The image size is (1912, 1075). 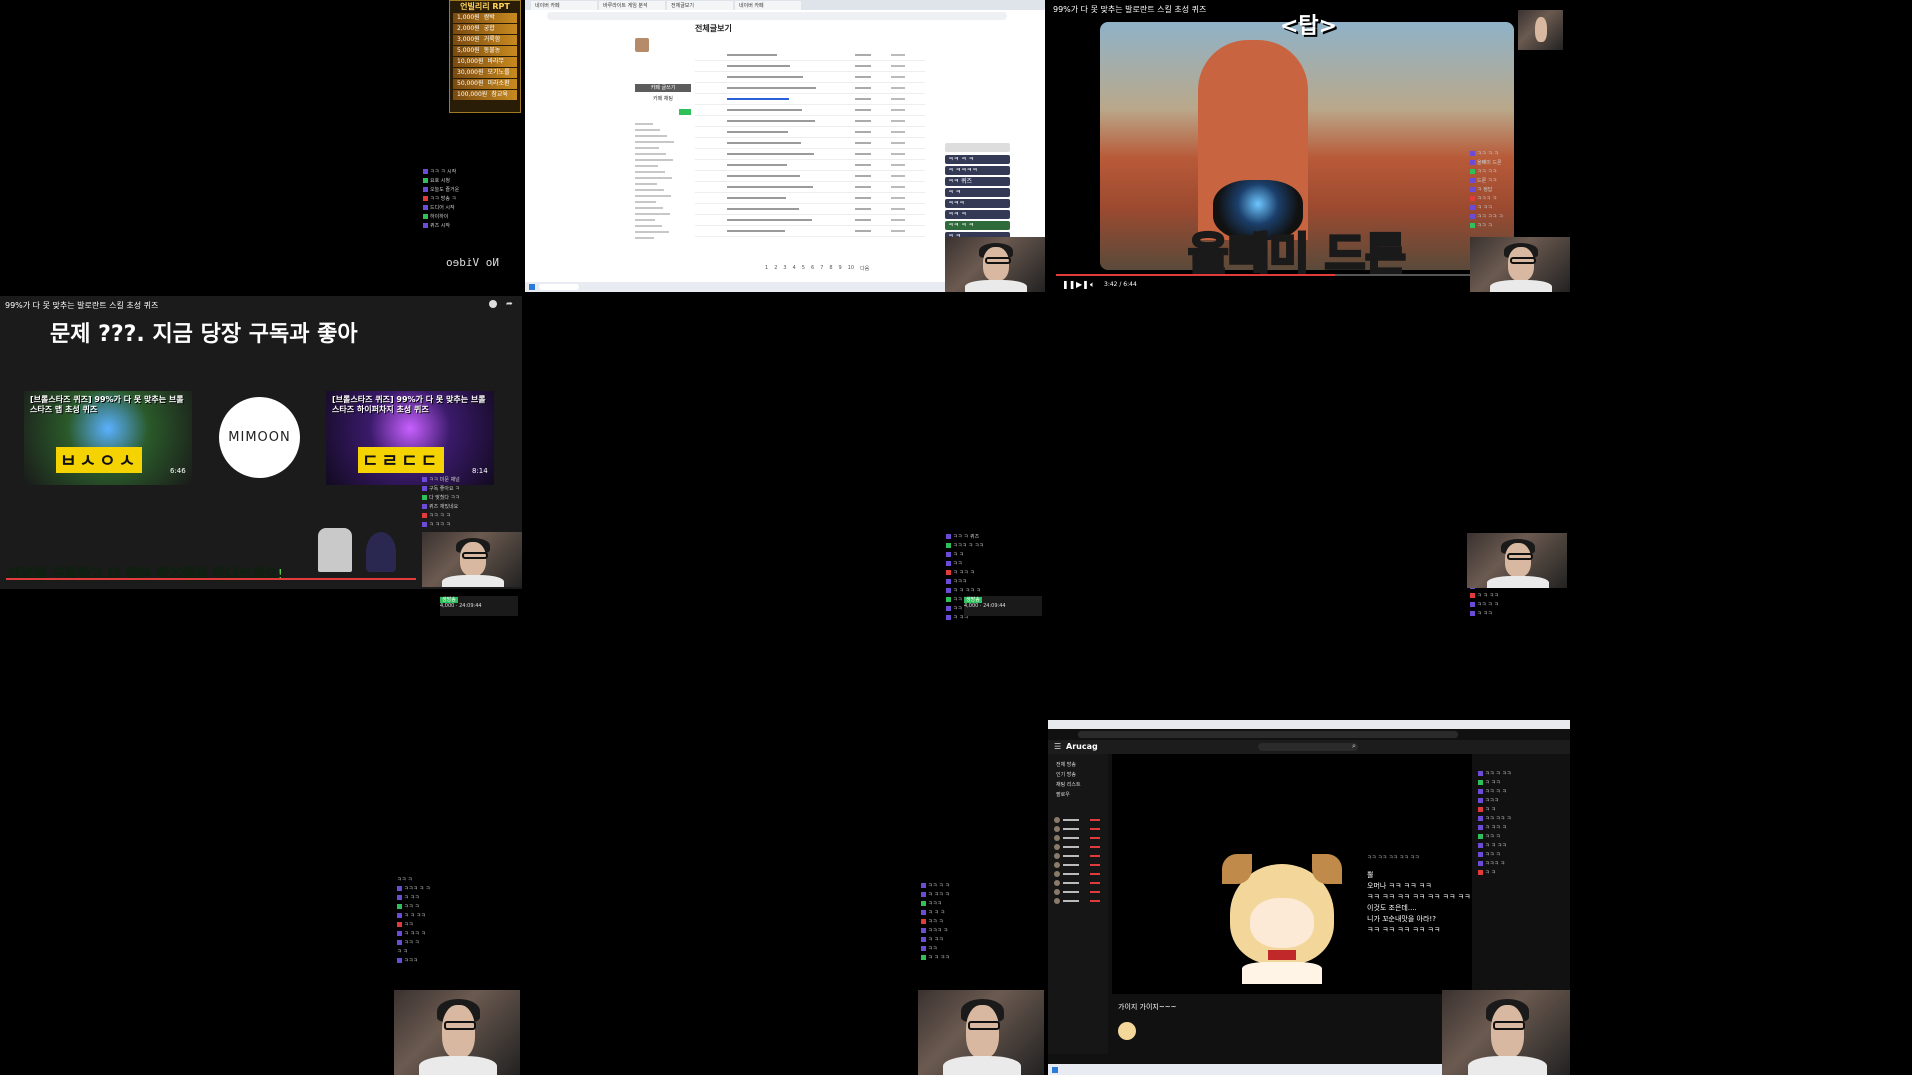 What do you see at coordinates (803, 268) in the screenshot?
I see `page-link: 5` at bounding box center [803, 268].